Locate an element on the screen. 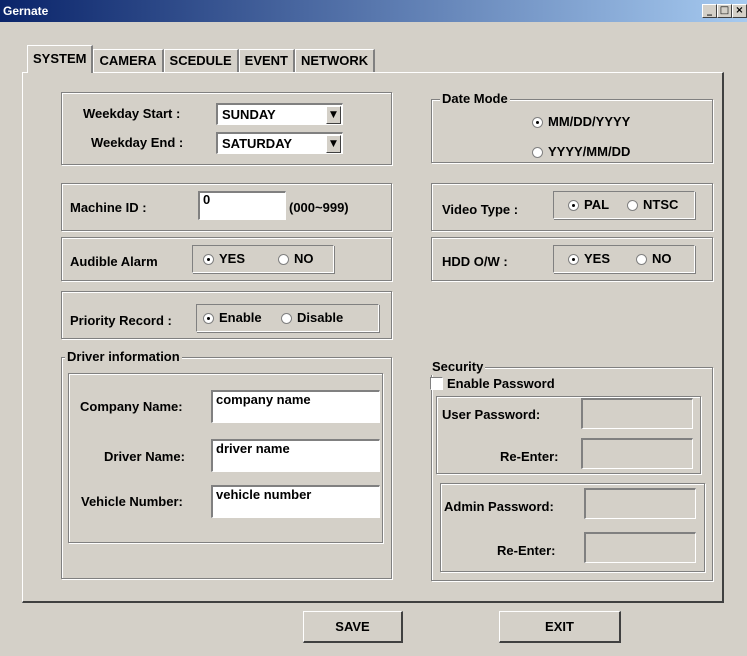 This screenshot has height=656, width=747. security-legend: Security is located at coordinates (458, 367).